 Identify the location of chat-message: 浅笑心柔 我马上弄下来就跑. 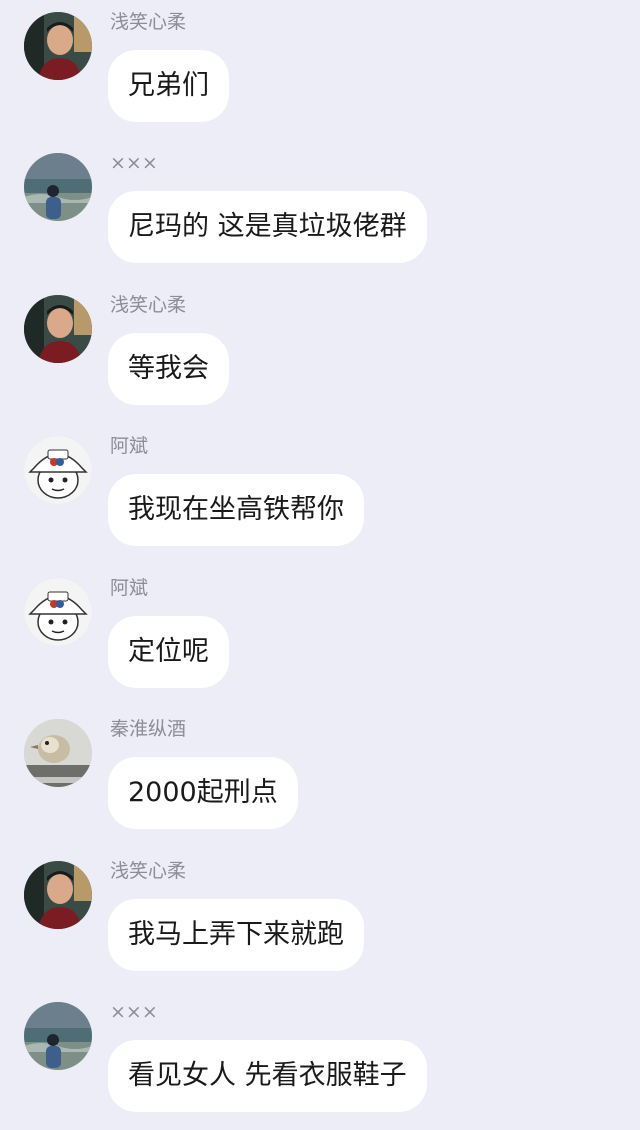
(320, 919).